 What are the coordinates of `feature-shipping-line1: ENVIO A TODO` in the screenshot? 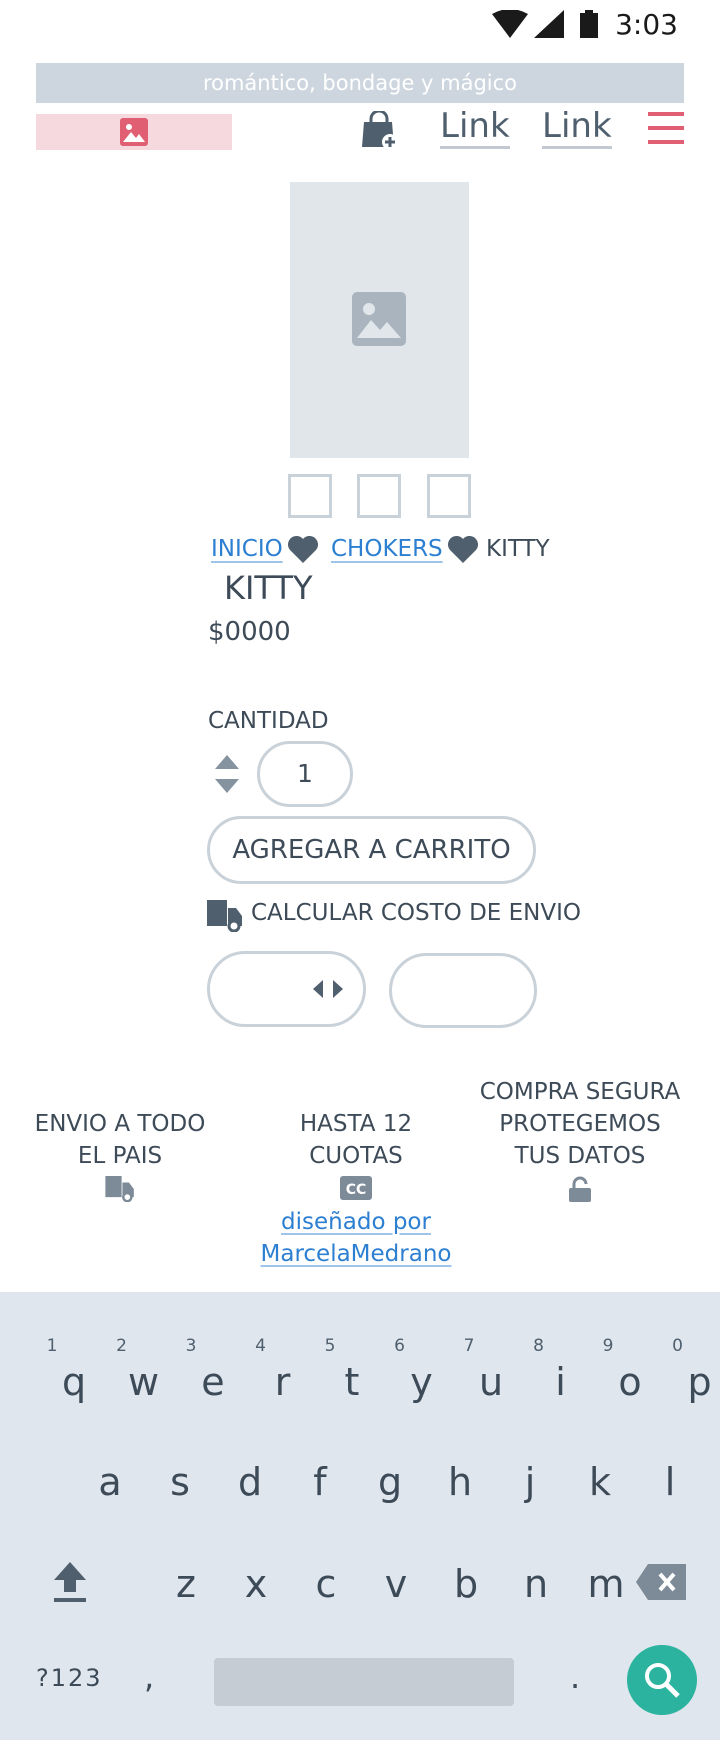 It's located at (120, 1124).